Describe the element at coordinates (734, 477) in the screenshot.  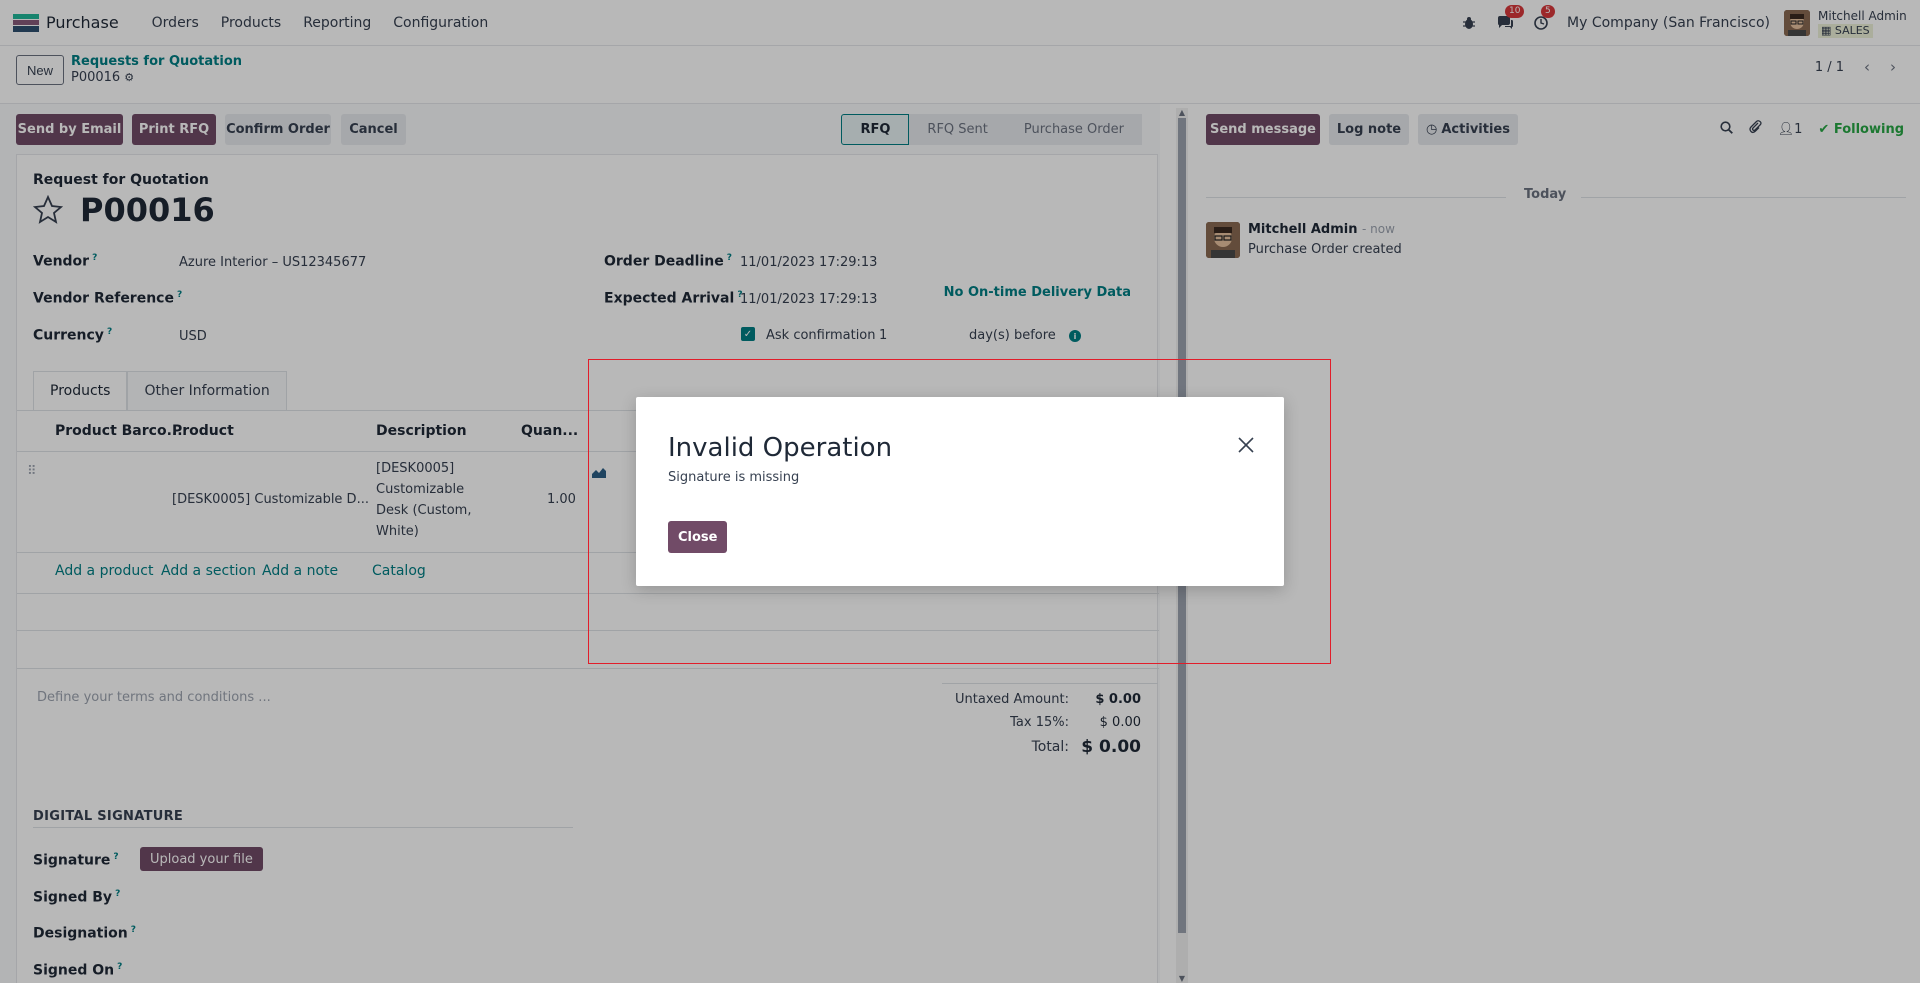
I see `dialog-message: Signature is missing` at that location.